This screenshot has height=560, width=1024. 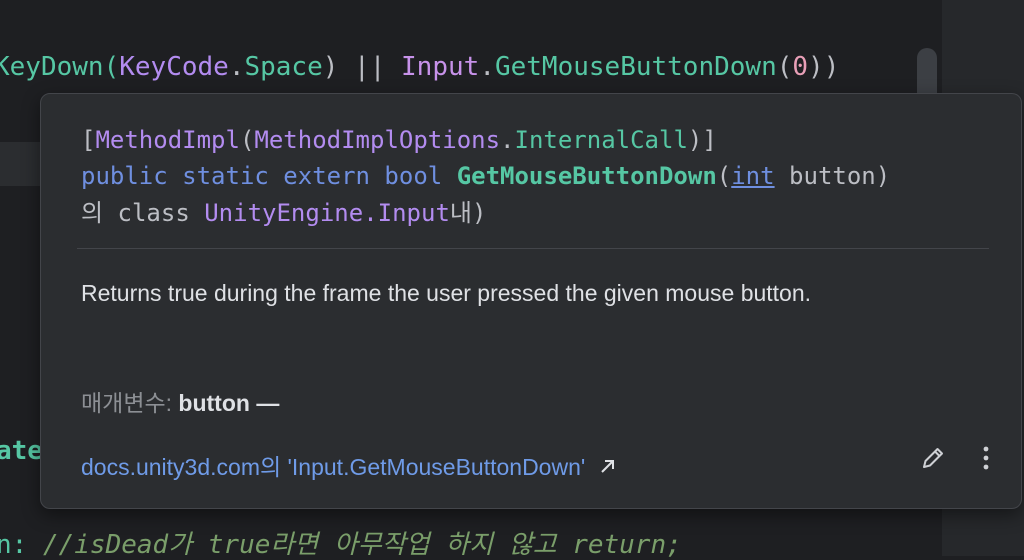 I want to click on sig-token: )], so click(x=702, y=140).